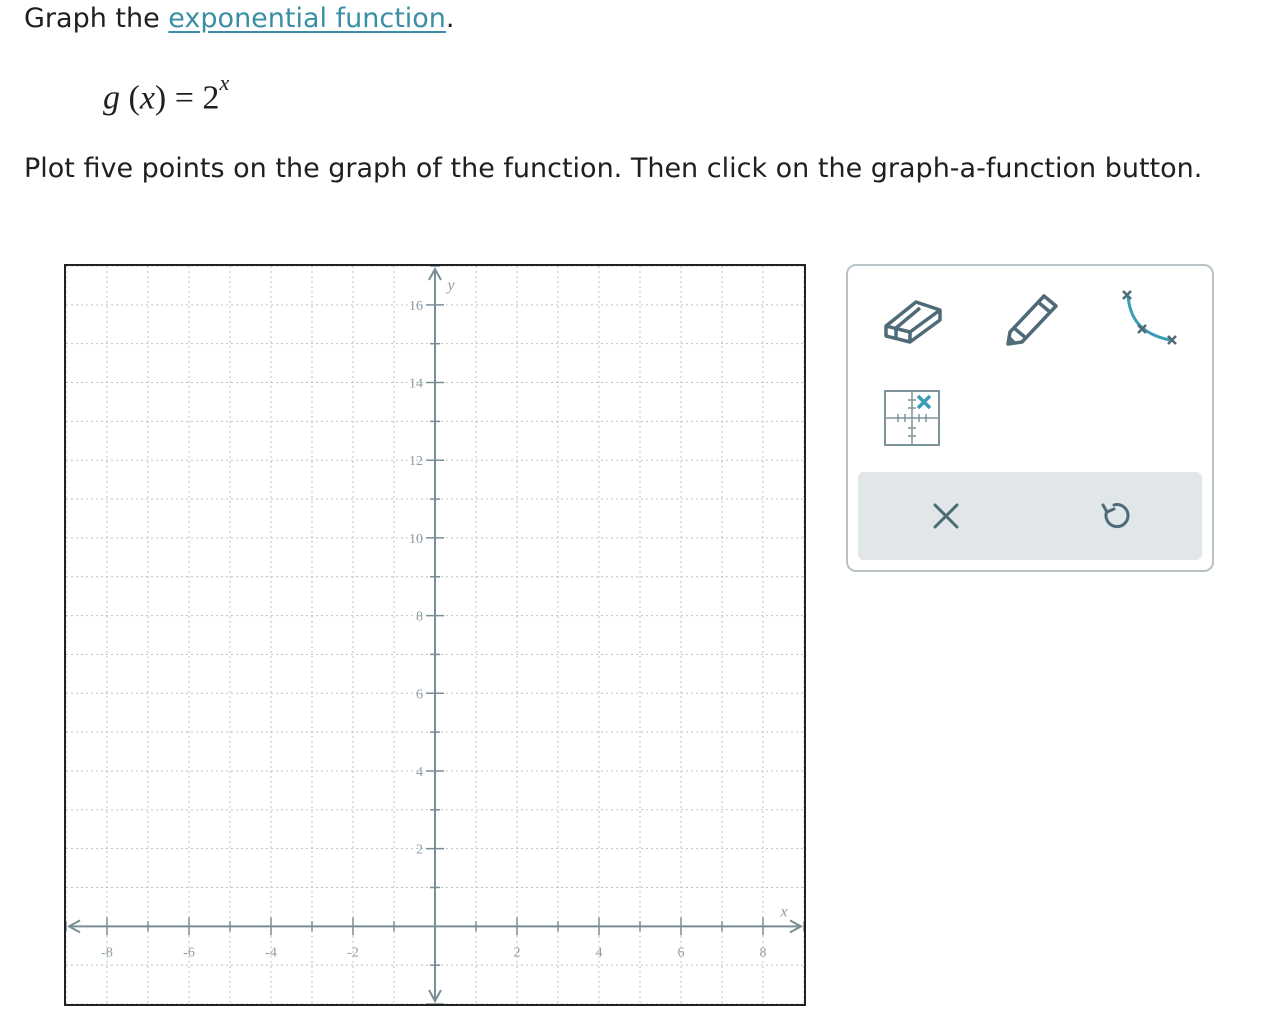 Image resolution: width=1274 pixels, height=1032 pixels. What do you see at coordinates (599, 952) in the screenshot?
I see `x-tick-label: 4` at bounding box center [599, 952].